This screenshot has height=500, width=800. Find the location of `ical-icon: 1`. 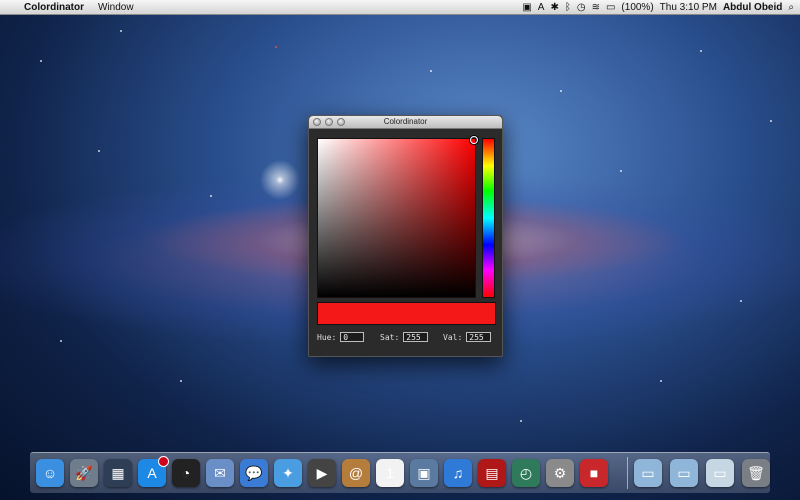

ical-icon: 1 is located at coordinates (390, 473).